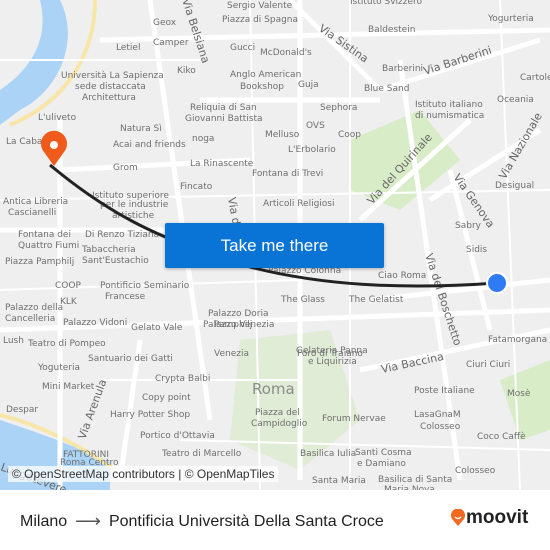  I want to click on map-poi-label: Bookshop, so click(262, 87).